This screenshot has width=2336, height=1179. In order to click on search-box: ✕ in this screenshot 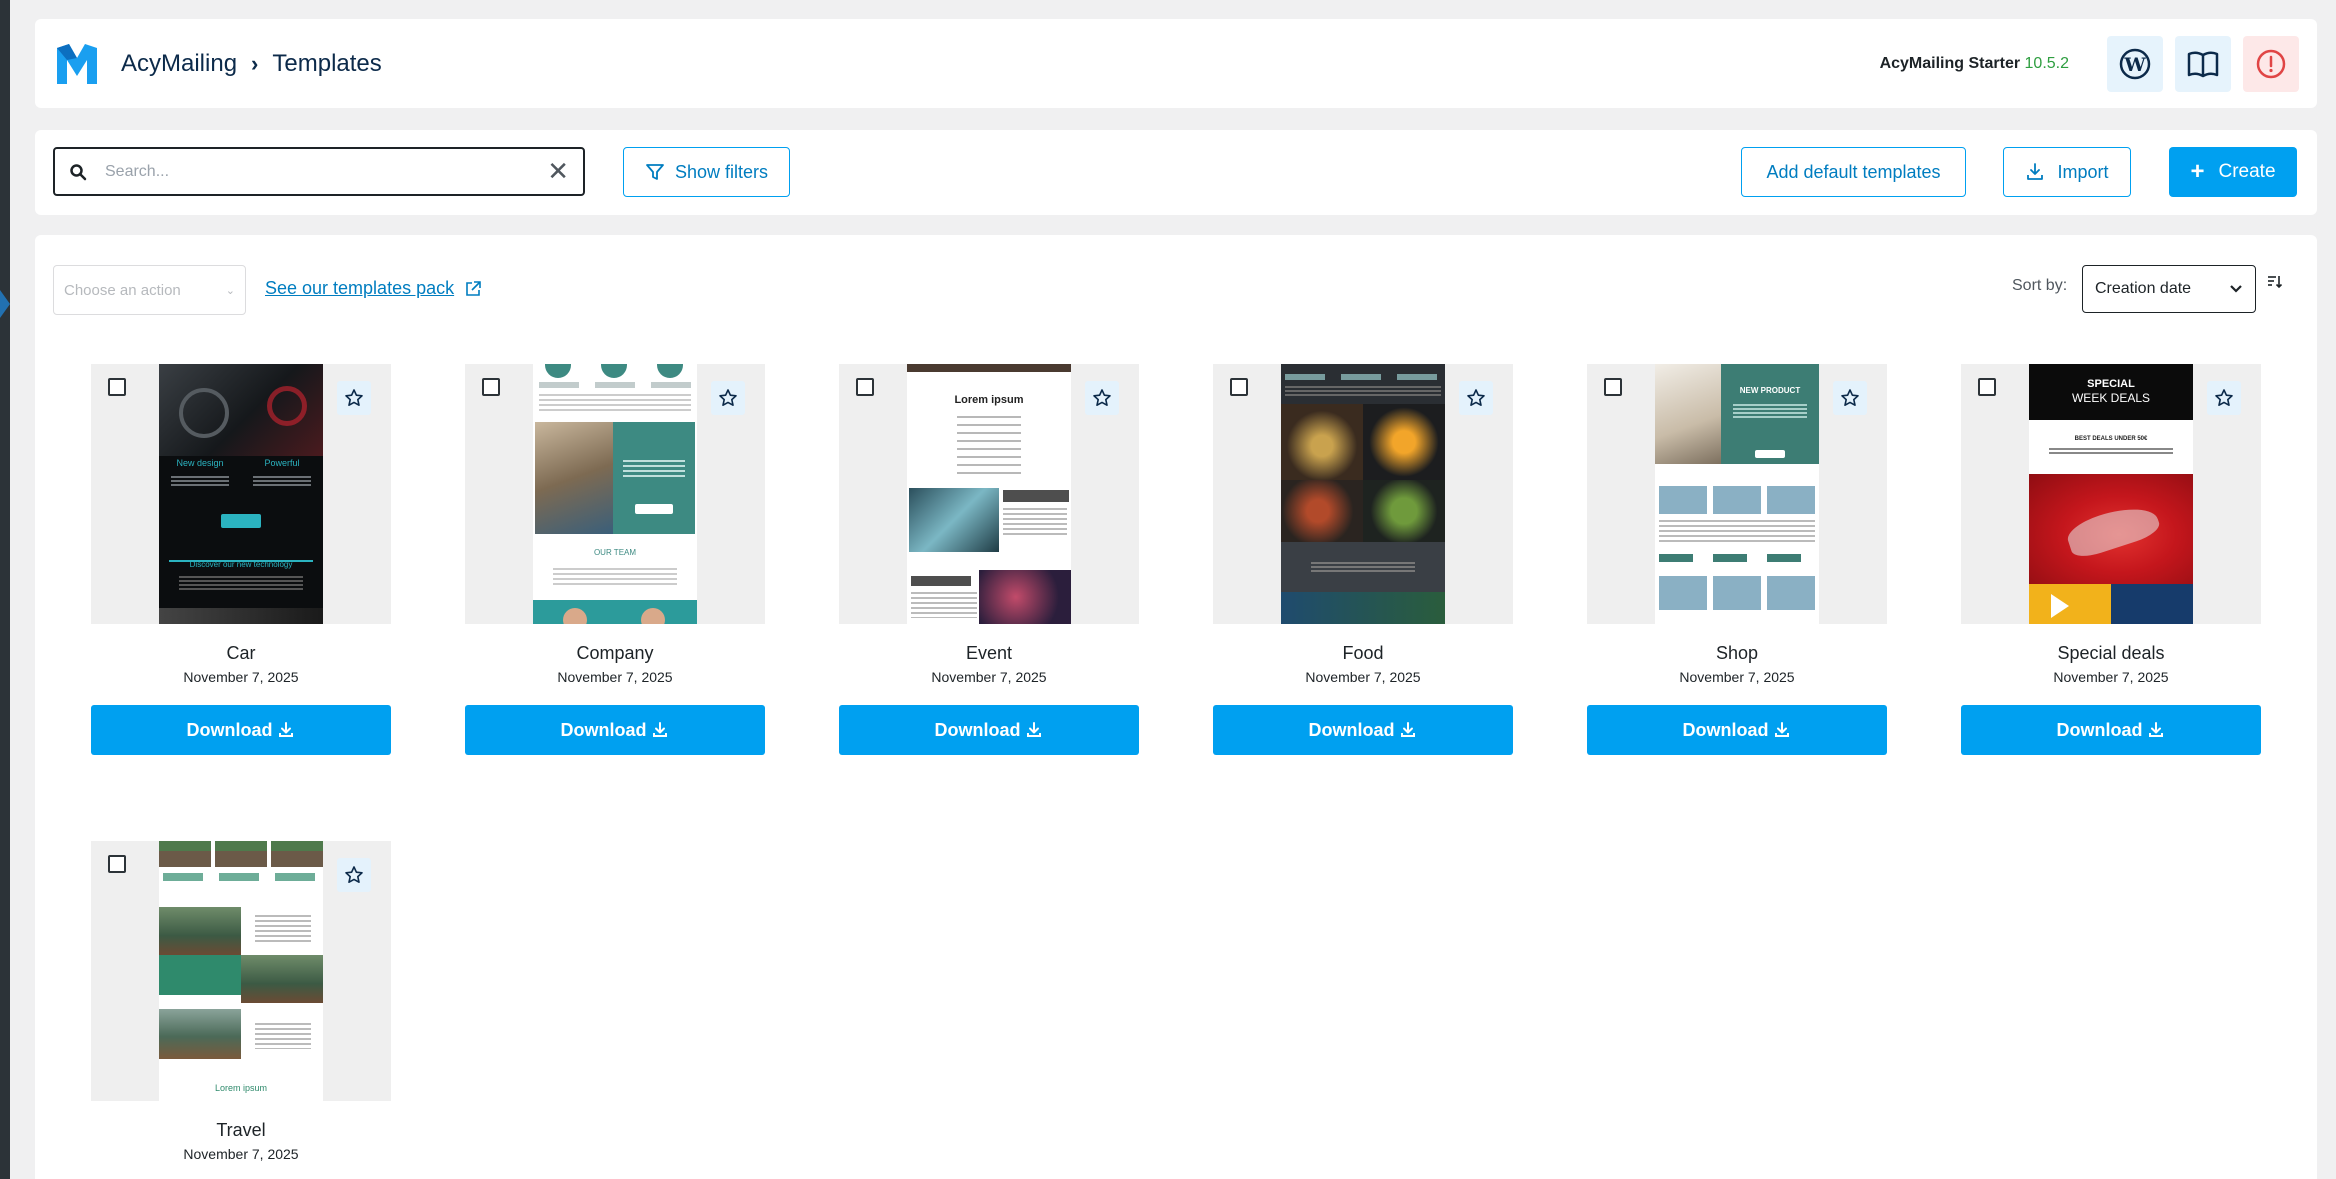, I will do `click(319, 171)`.